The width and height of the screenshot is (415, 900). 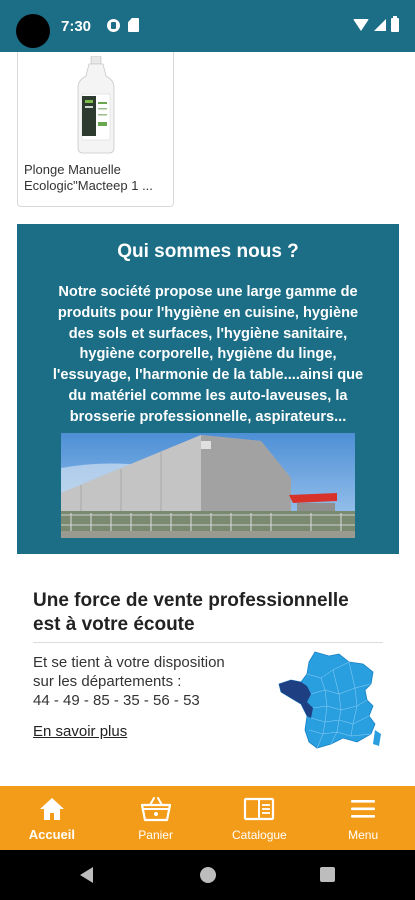 I want to click on about-text-line: hygiène corporelle, hygiène du linge,, so click(x=208, y=354).